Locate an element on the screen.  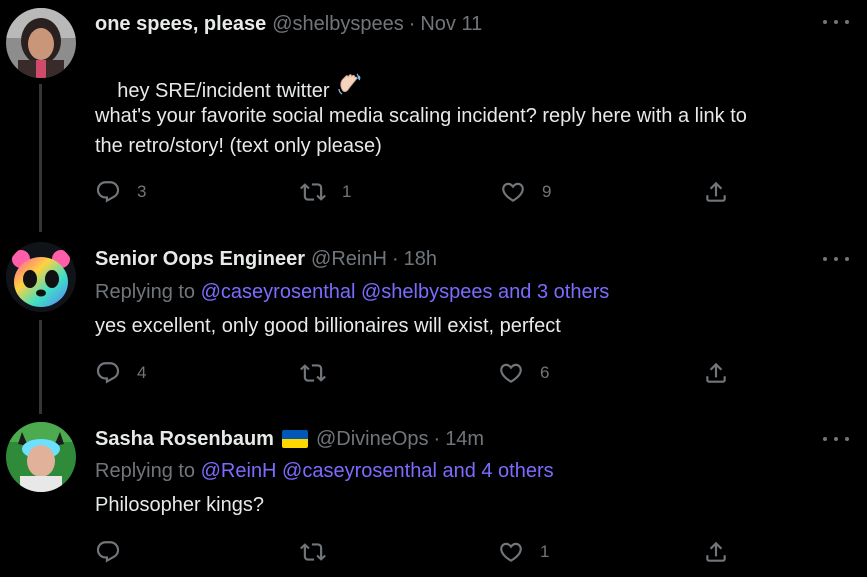
reply-button: 4 is located at coordinates (120, 373).